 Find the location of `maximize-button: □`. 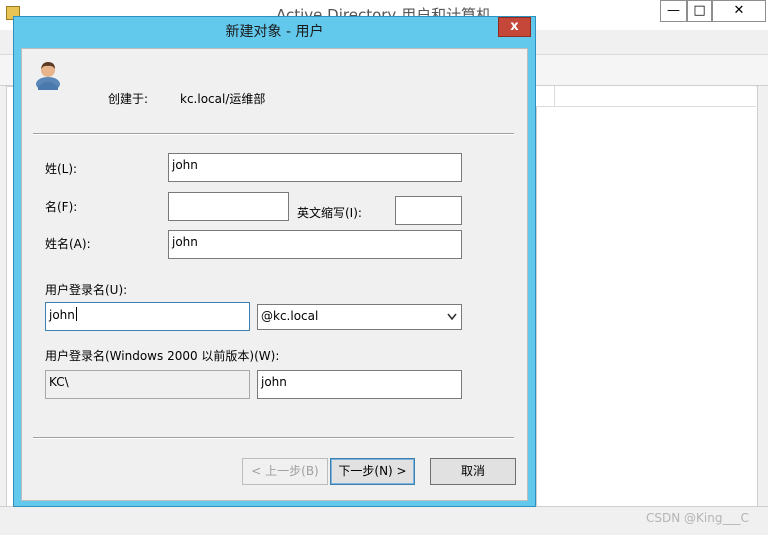

maximize-button: □ is located at coordinates (699, 11).